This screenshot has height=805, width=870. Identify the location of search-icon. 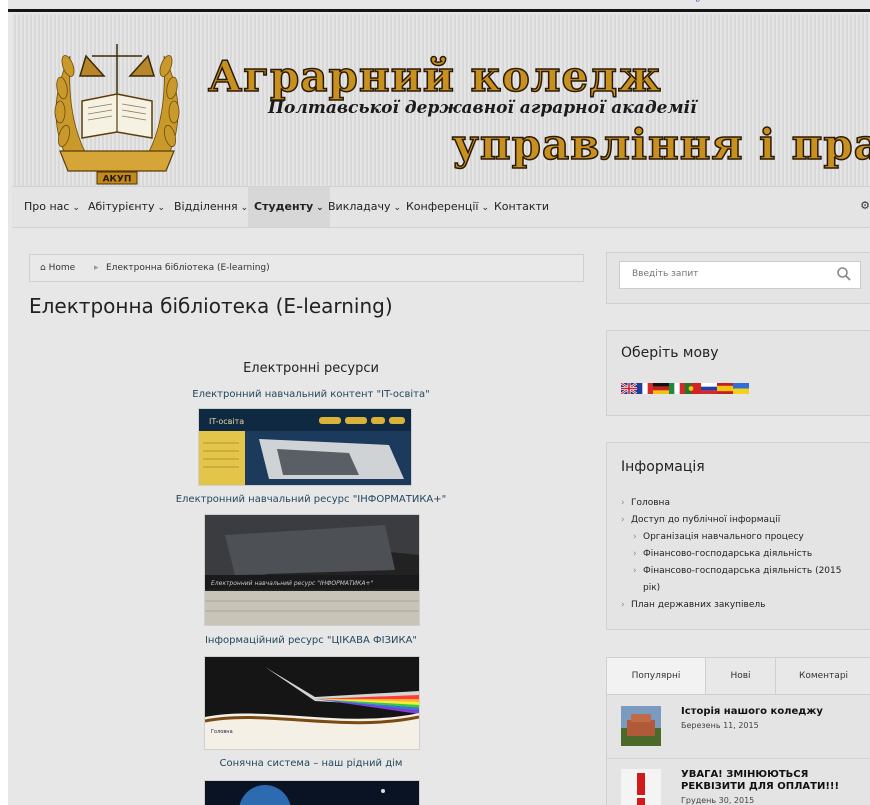
(844, 274).